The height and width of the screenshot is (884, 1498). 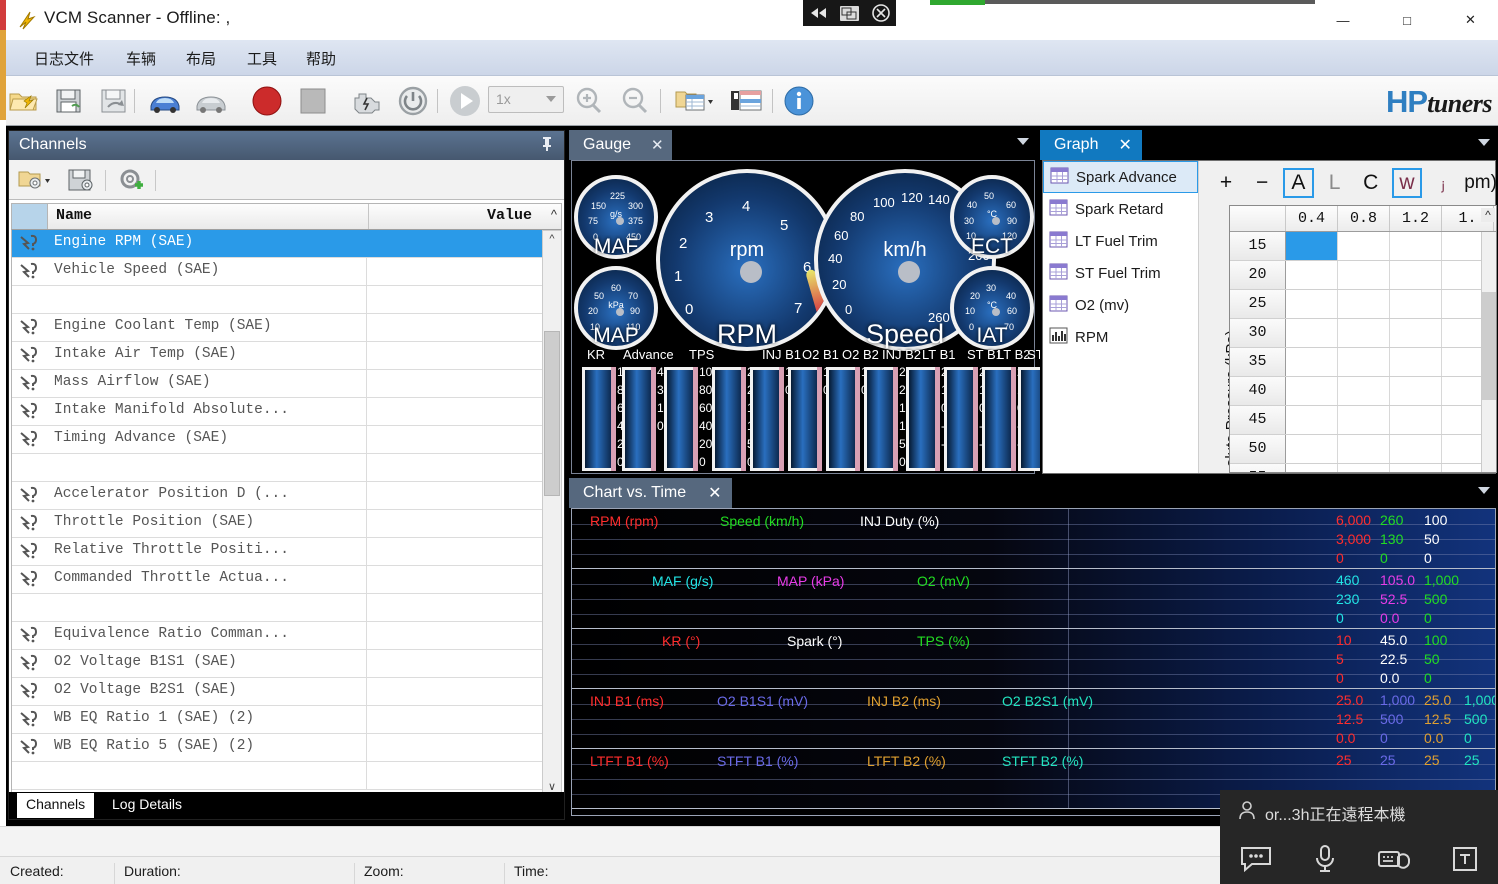 I want to click on table-row: WB EQ Ratio 5 (SAE) (2), so click(x=286, y=748).